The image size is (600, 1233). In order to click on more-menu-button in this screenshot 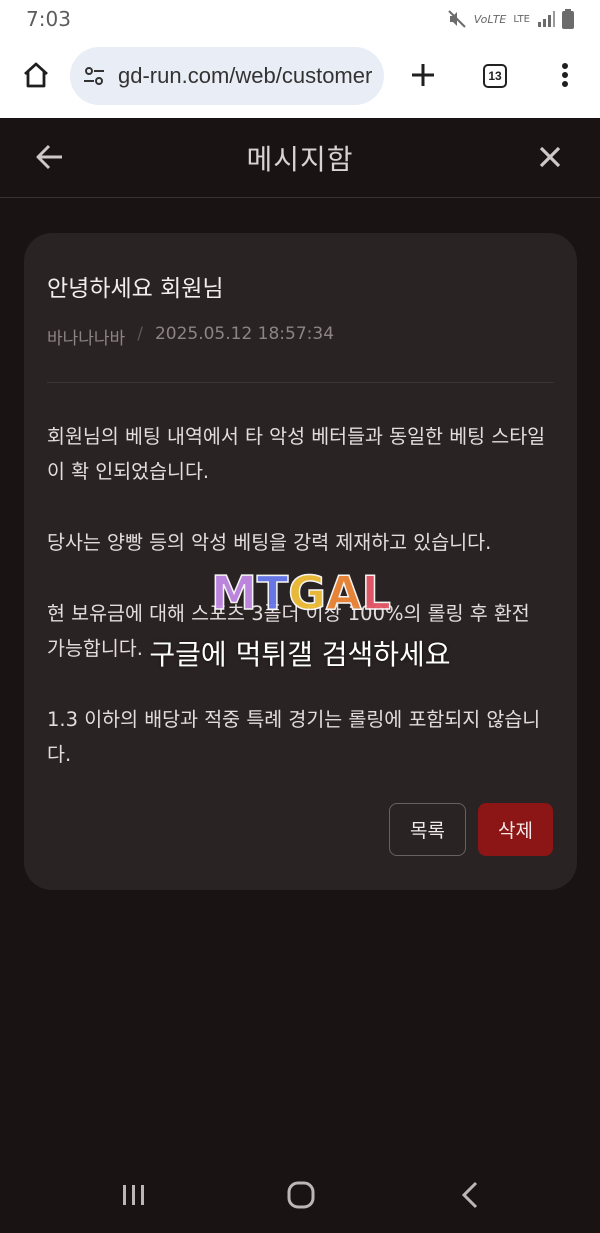, I will do `click(565, 77)`.